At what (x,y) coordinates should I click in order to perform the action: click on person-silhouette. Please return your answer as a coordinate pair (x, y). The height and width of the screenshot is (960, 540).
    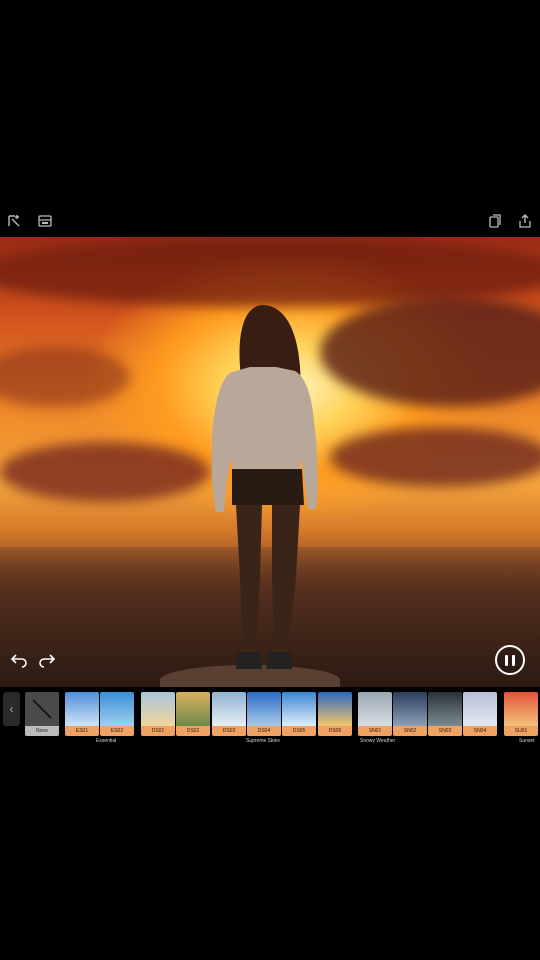
    Looking at the image, I should click on (264, 487).